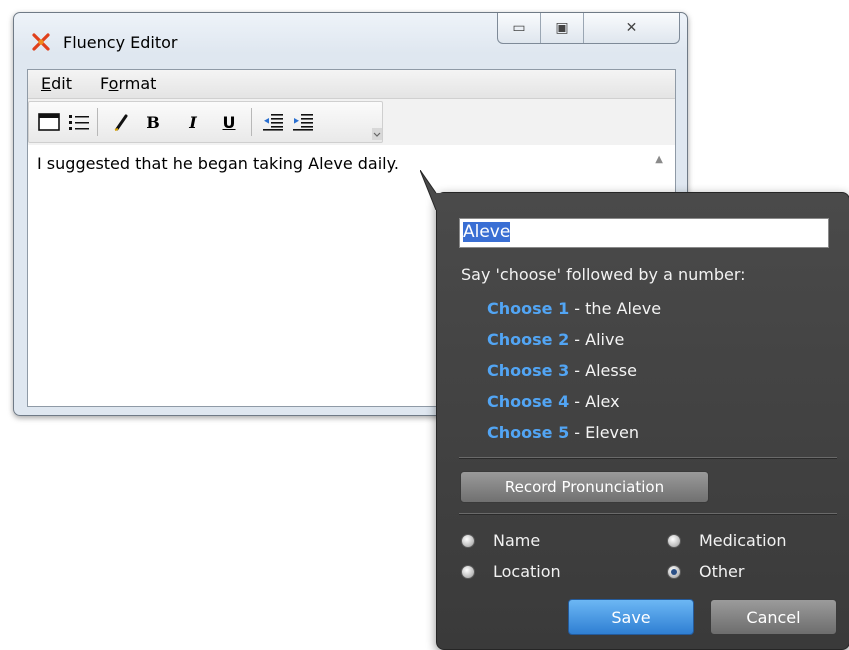 The height and width of the screenshot is (650, 849). What do you see at coordinates (722, 571) in the screenshot?
I see `radio-label: Other` at bounding box center [722, 571].